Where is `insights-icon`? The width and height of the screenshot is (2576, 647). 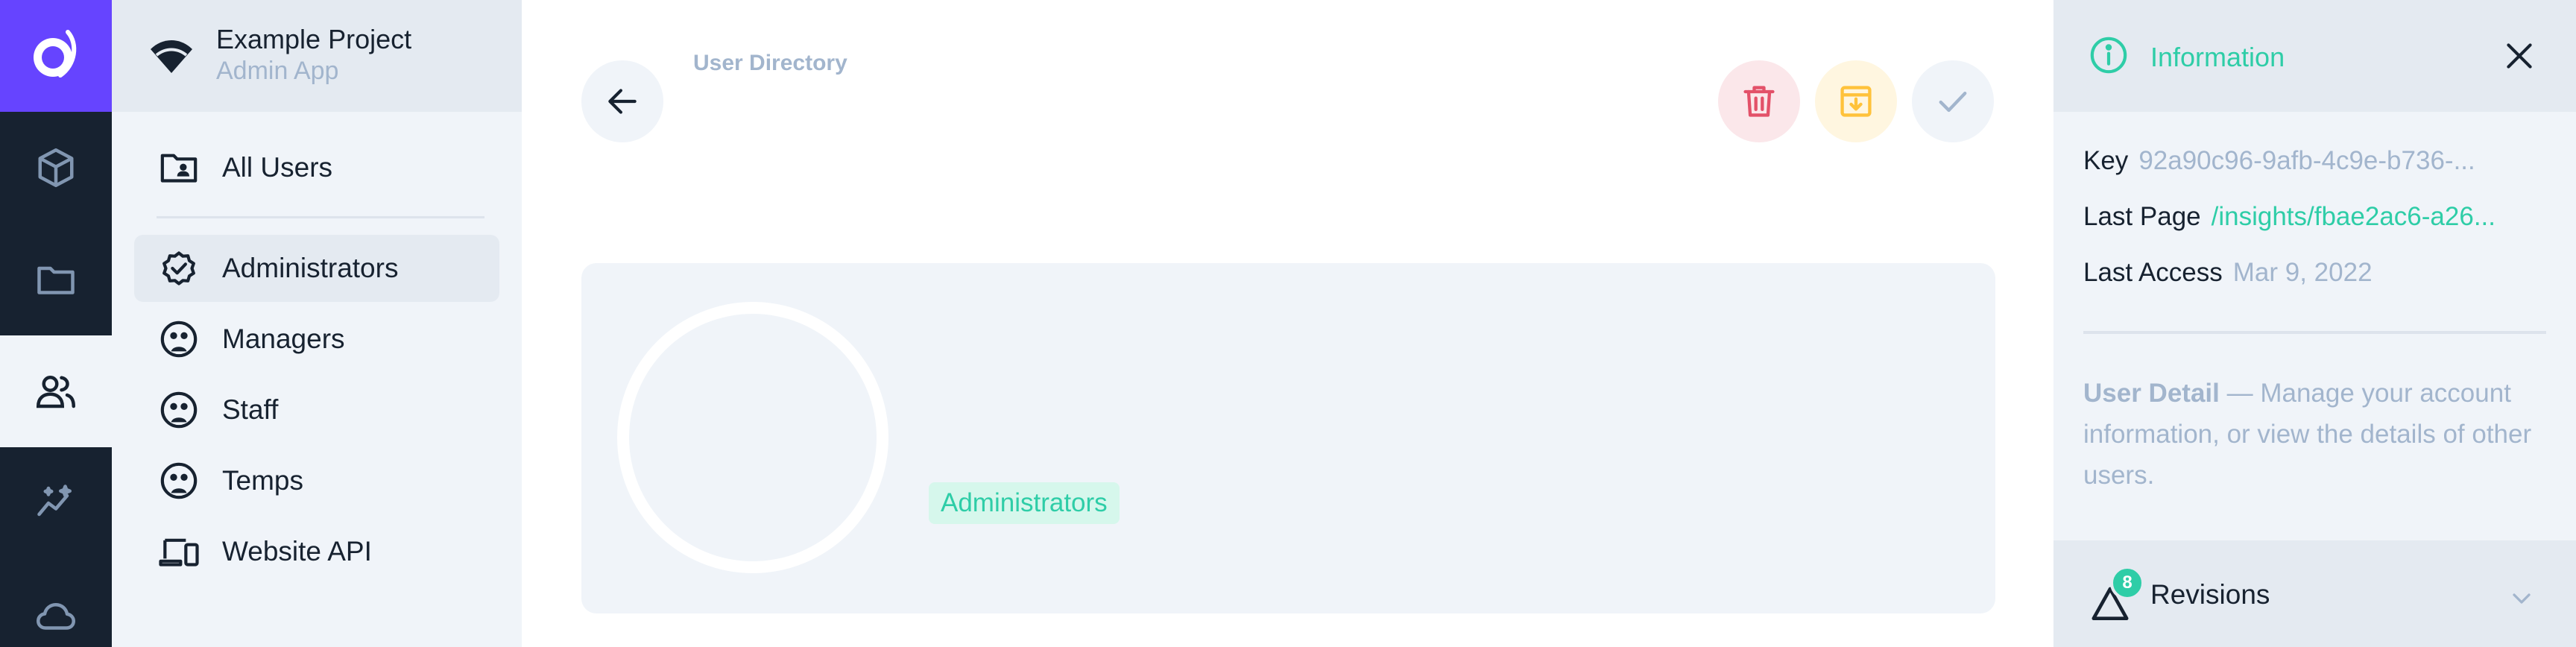 insights-icon is located at coordinates (54, 501).